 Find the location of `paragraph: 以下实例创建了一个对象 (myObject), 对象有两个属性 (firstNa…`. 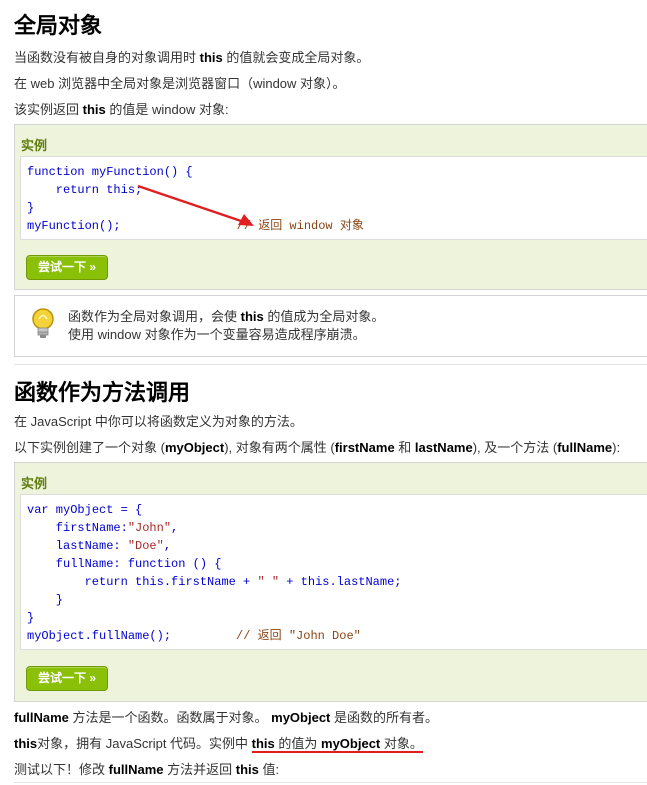

paragraph: 以下实例创建了一个对象 (myObject), 对象有两个属性 (firstNa… is located at coordinates (317, 448).